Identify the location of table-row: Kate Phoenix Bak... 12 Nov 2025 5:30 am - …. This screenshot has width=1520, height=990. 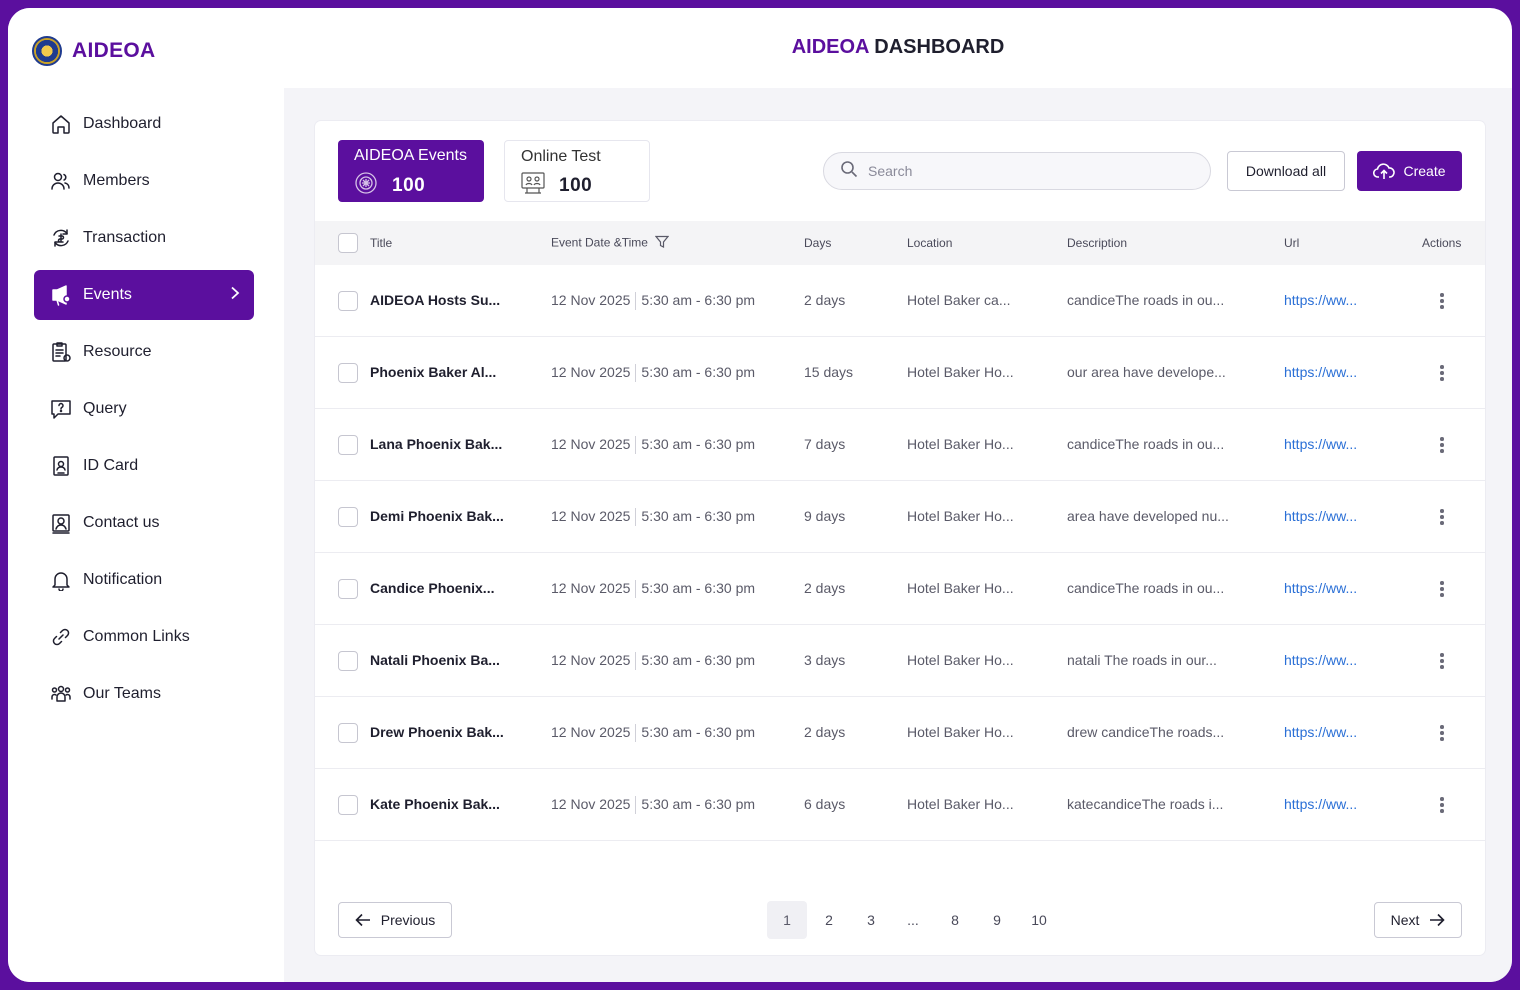
(900, 805).